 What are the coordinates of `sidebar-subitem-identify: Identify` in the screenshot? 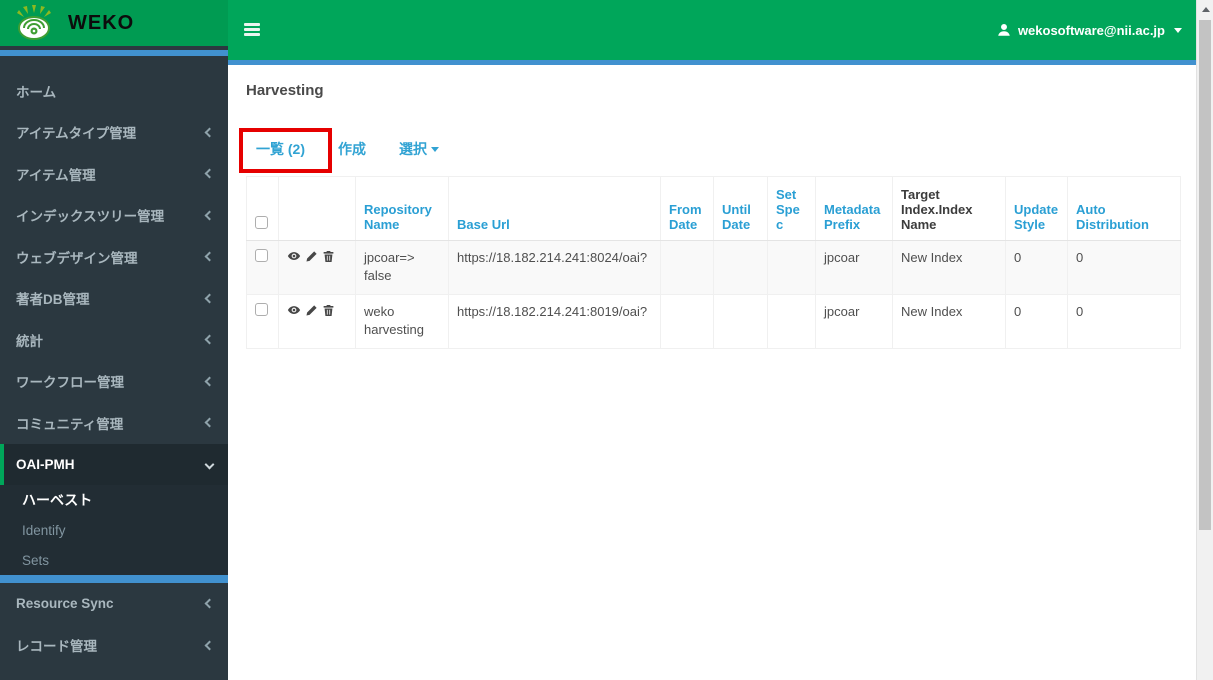 It's located at (114, 530).